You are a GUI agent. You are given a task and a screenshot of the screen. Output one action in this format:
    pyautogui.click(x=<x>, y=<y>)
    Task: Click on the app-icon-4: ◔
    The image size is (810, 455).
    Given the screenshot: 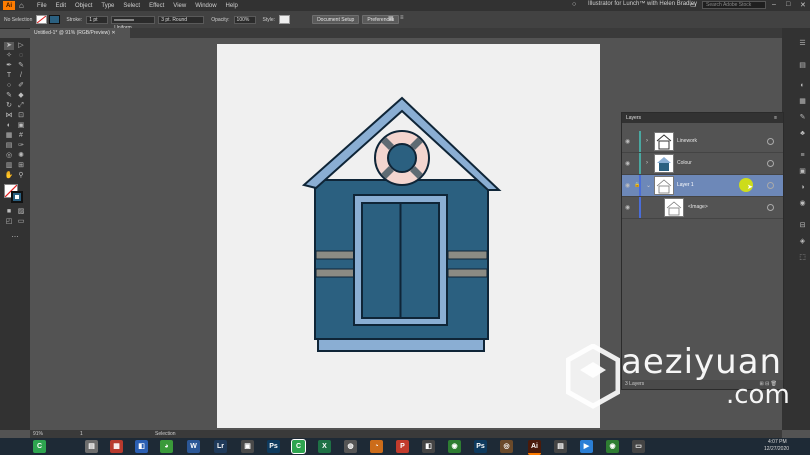 What is the action you would take?
    pyautogui.click(x=376, y=446)
    